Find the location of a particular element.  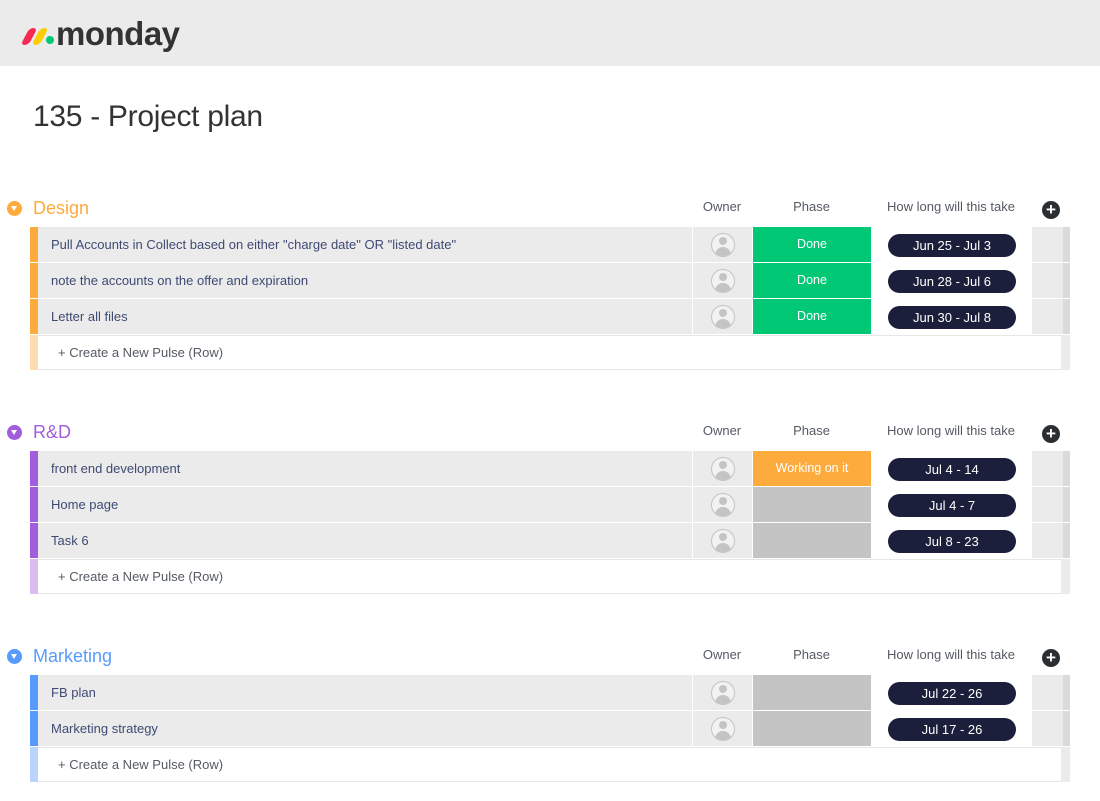

timeline-cell: Jul 8 - 23 is located at coordinates (951, 540).